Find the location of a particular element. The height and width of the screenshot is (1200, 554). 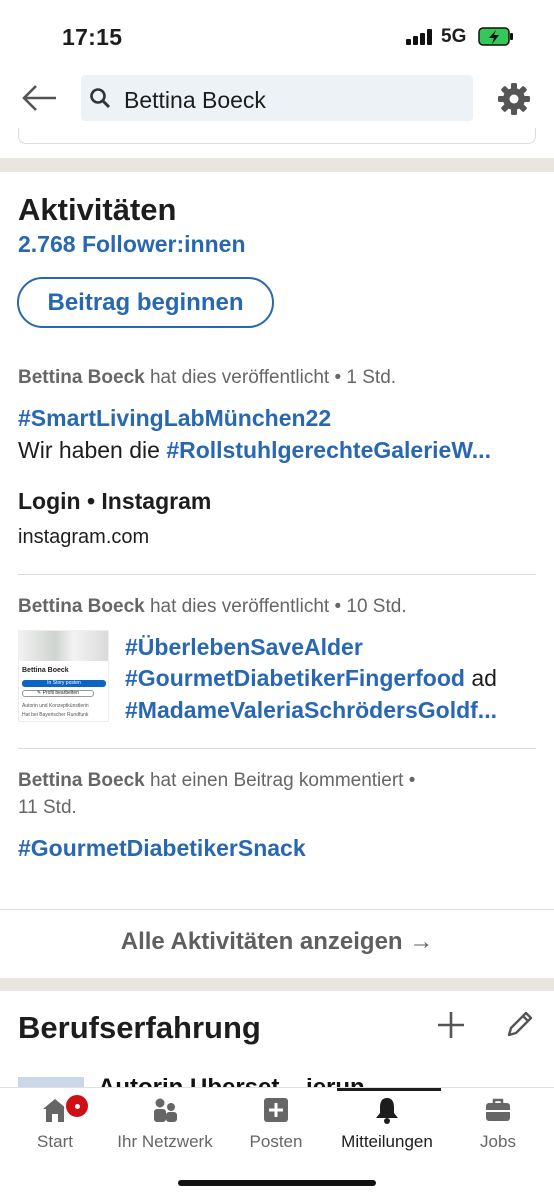

search-input: Bettina Boeck is located at coordinates (277, 98).